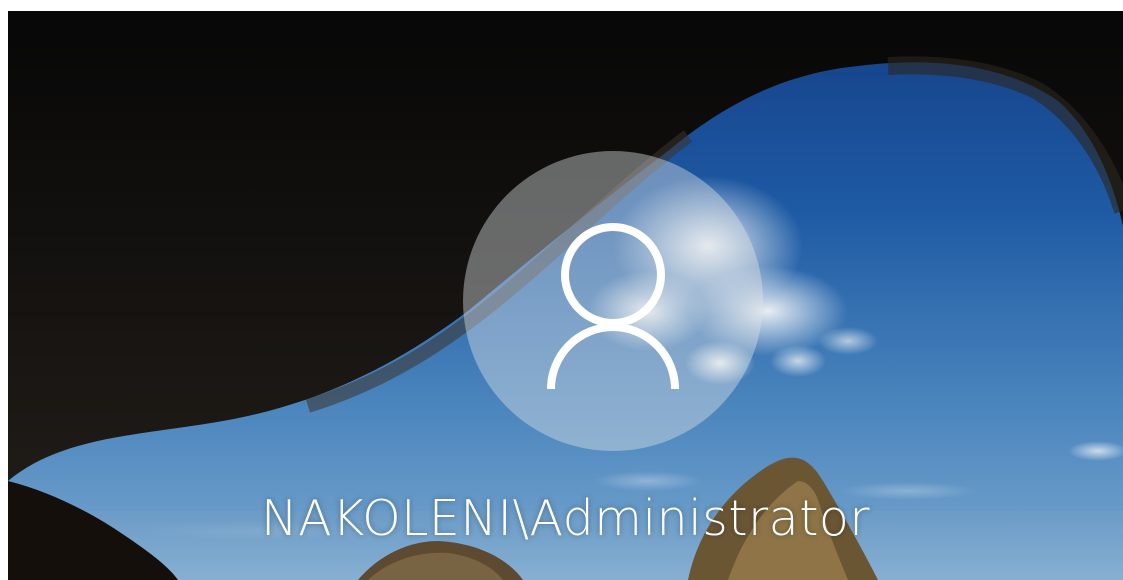  What do you see at coordinates (565, 518) in the screenshot?
I see `account-username: NAKOLENI\Administrator` at bounding box center [565, 518].